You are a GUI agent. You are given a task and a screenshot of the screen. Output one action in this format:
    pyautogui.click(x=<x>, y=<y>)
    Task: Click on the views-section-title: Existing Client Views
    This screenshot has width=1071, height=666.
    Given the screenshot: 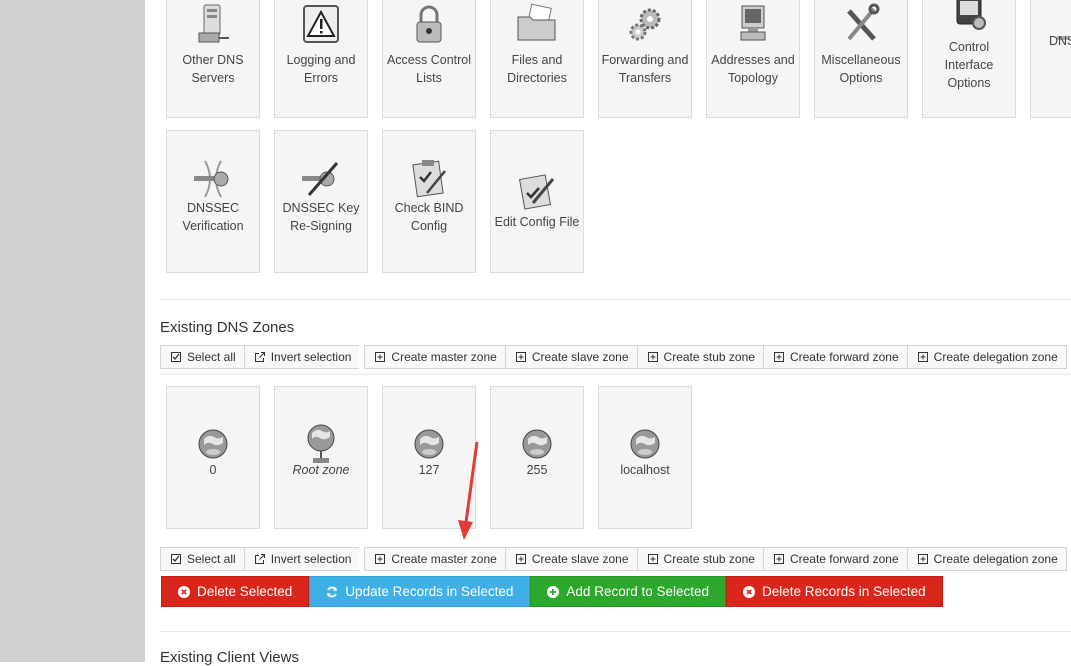 What is the action you would take?
    pyautogui.click(x=229, y=657)
    